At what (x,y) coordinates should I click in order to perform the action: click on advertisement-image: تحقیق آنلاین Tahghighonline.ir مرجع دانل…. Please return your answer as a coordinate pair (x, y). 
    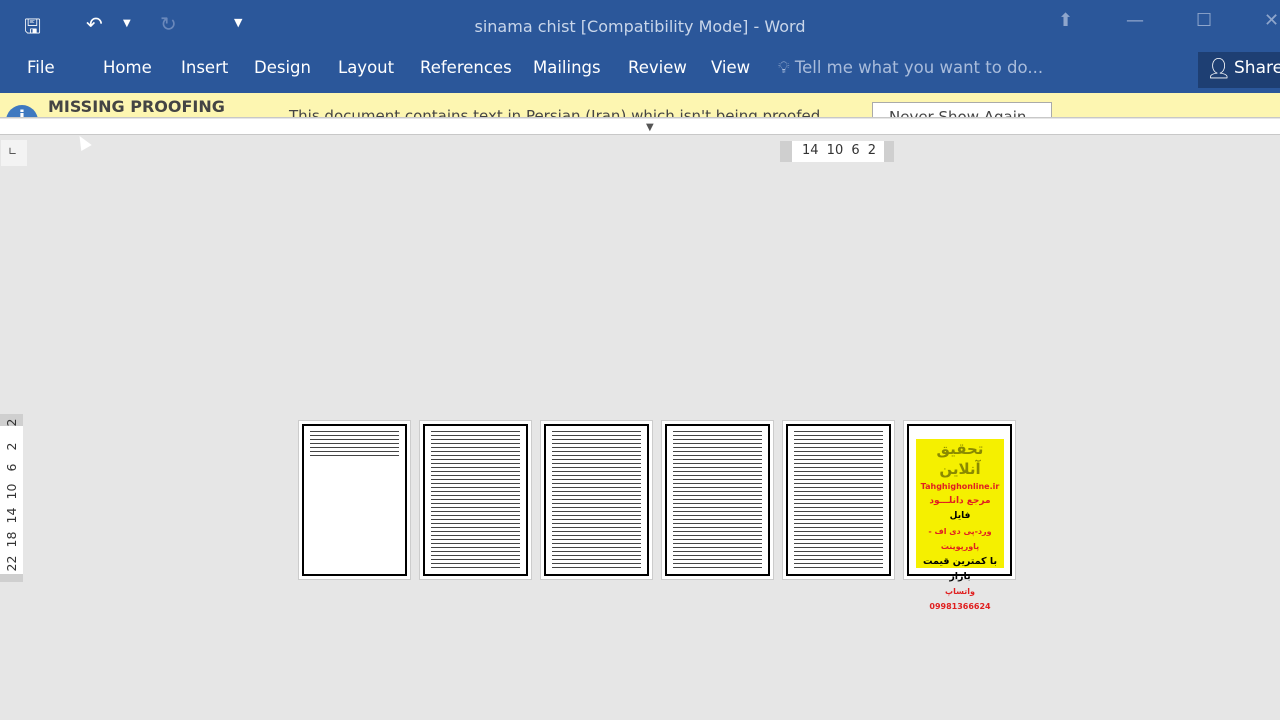
    Looking at the image, I should click on (960, 525).